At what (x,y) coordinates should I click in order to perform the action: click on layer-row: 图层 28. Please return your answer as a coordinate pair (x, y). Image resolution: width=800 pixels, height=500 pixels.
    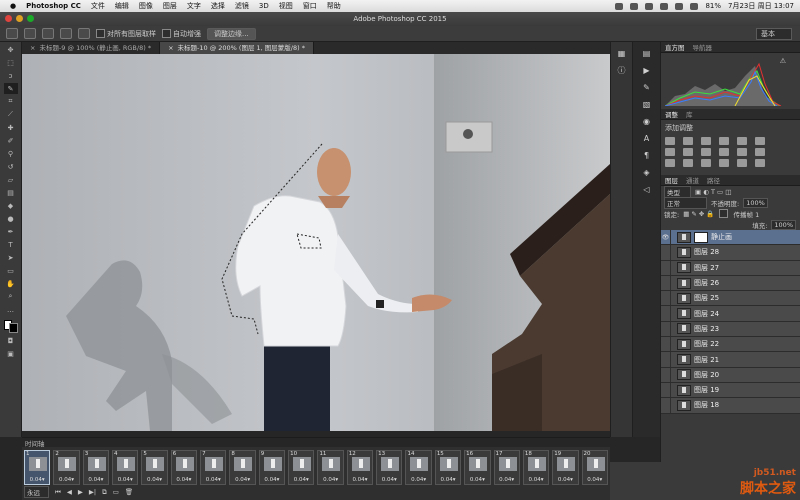
    Looking at the image, I should click on (730, 253).